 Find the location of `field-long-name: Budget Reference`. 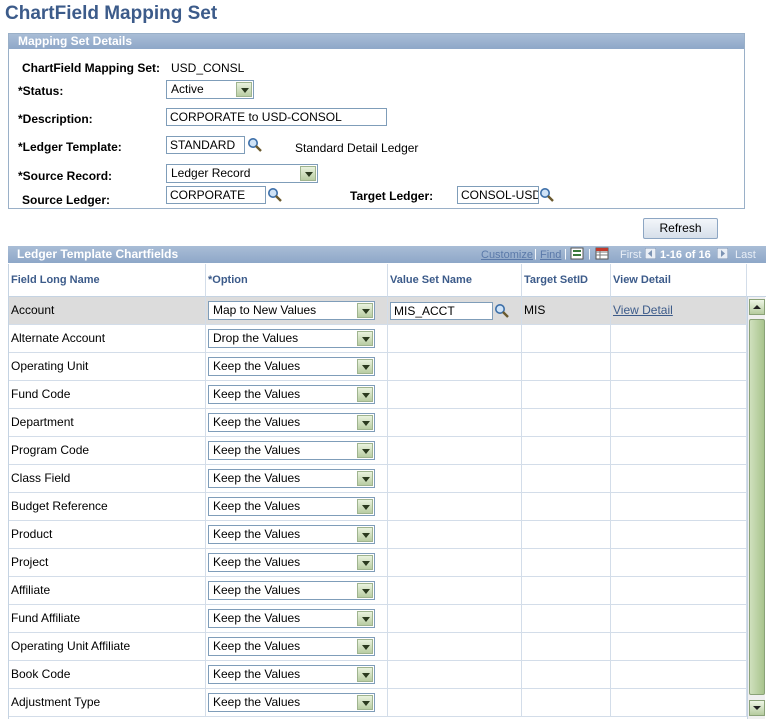

field-long-name: Budget Reference is located at coordinates (107, 506).